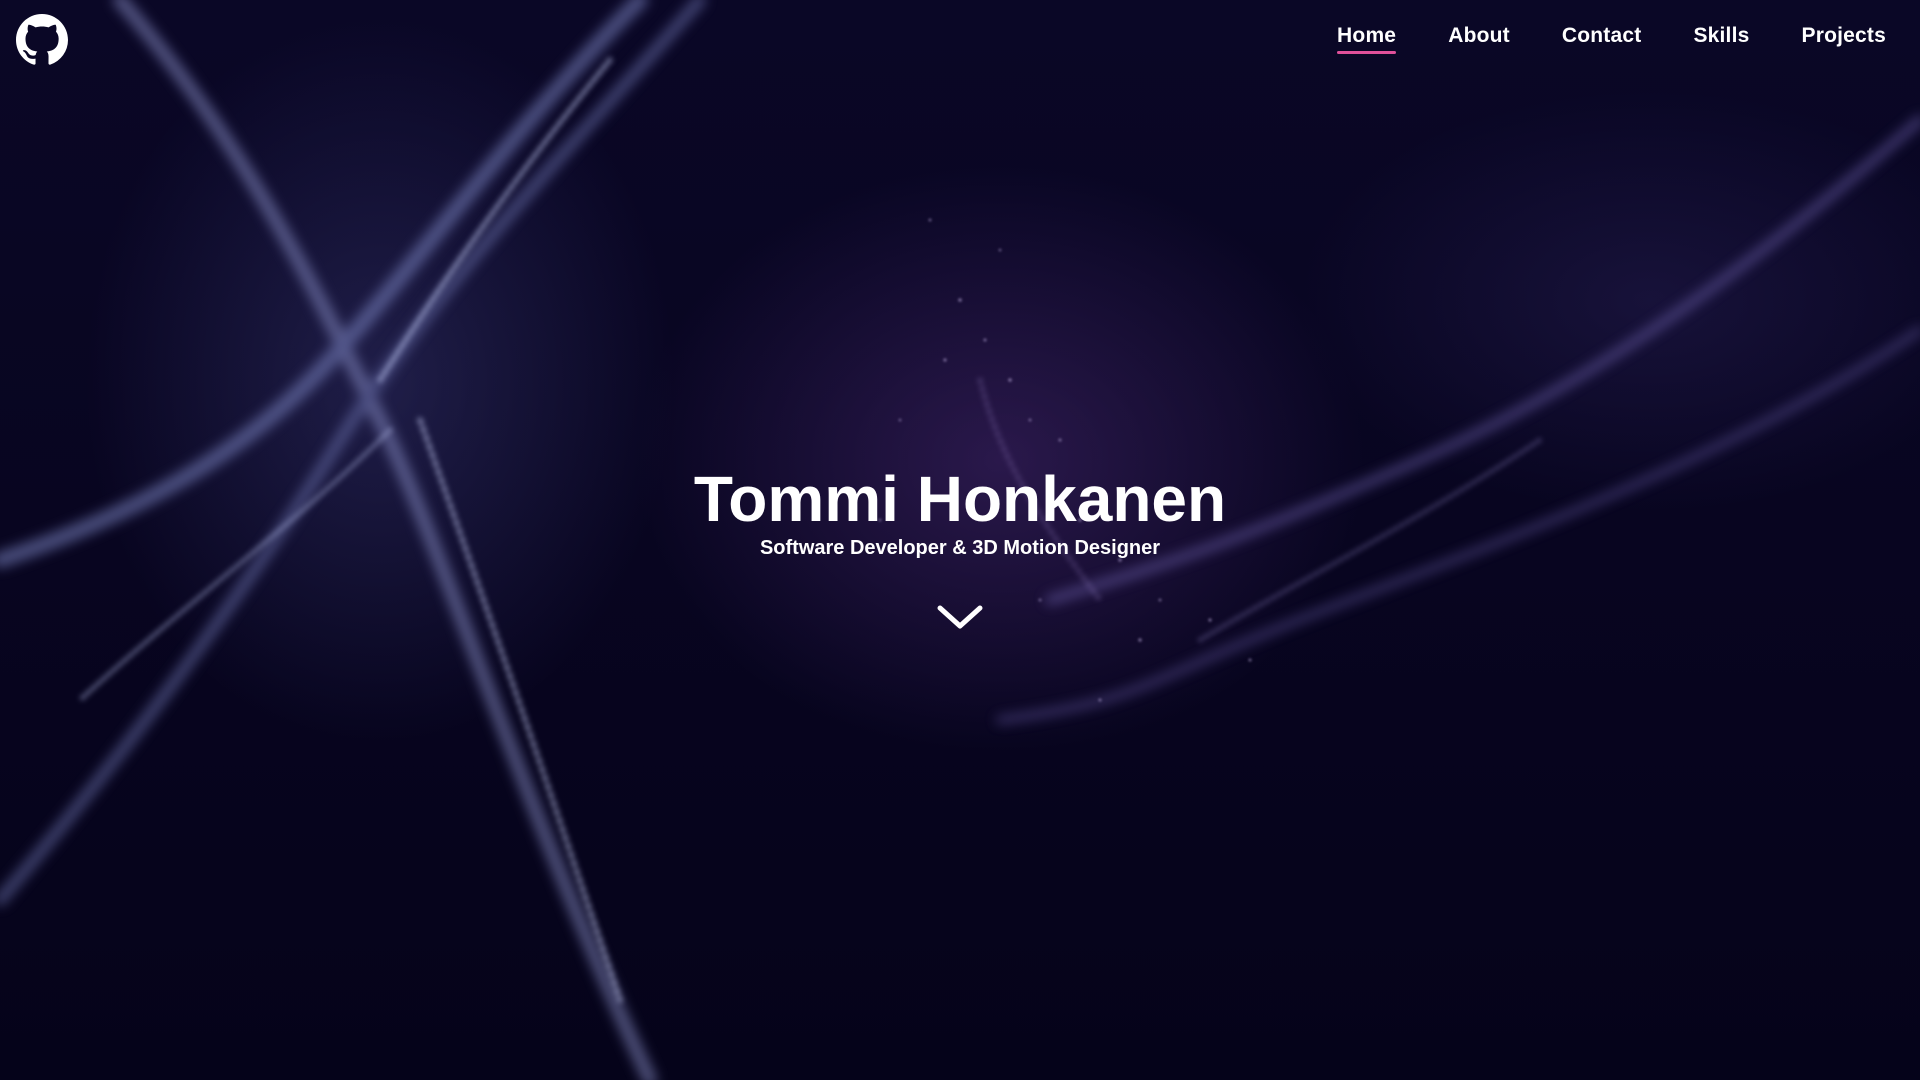 The height and width of the screenshot is (1080, 1920). I want to click on hero-title: Tommi Honkanen, so click(960, 499).